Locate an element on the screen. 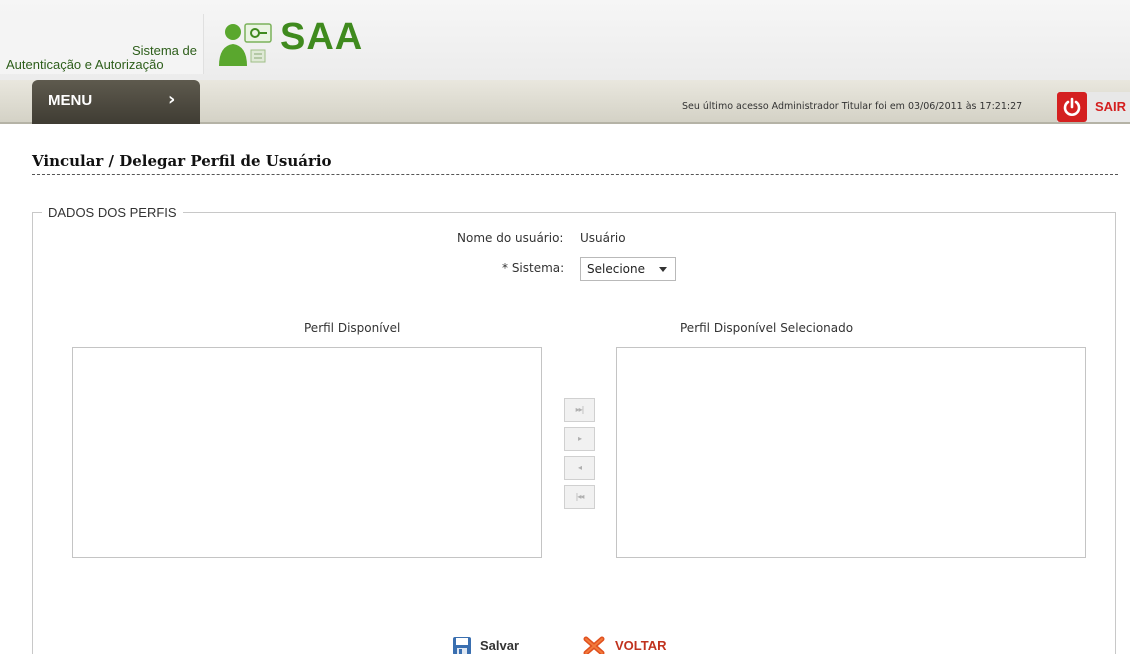 The image size is (1130, 654). arrow-right-icon: ▸ is located at coordinates (579, 438).